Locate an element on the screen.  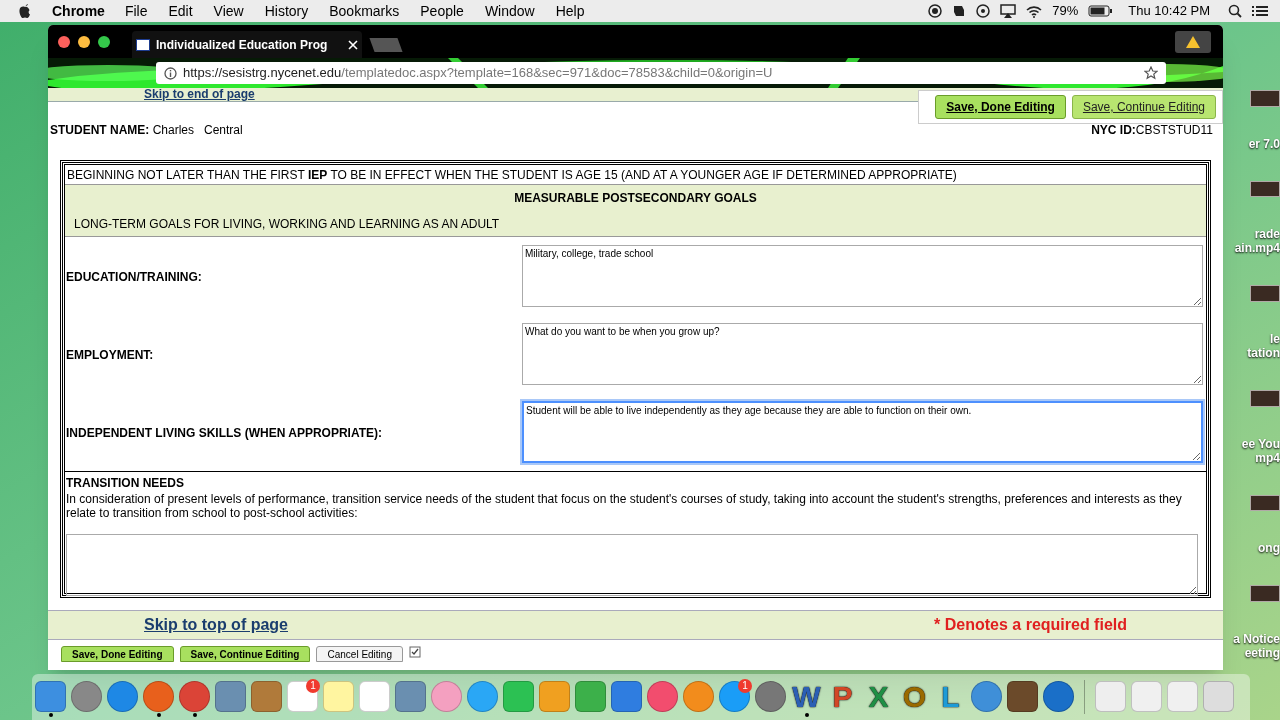
field-label: EMPLOYMENT: is located at coordinates (110, 355).